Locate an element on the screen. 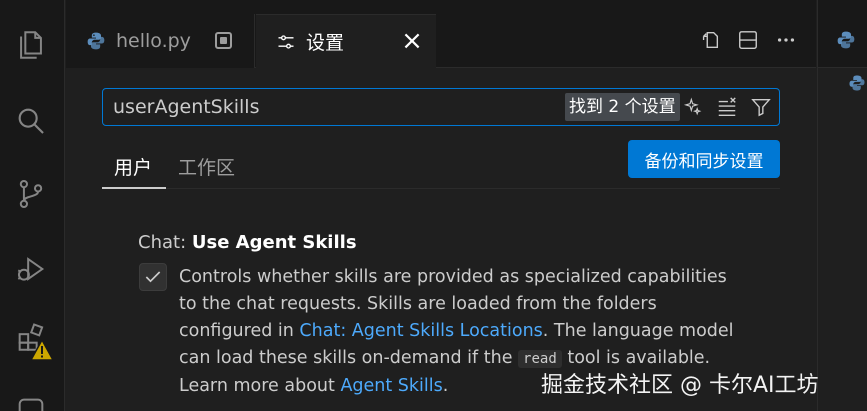 The image size is (867, 411). tab-user: 用户 is located at coordinates (133, 166).